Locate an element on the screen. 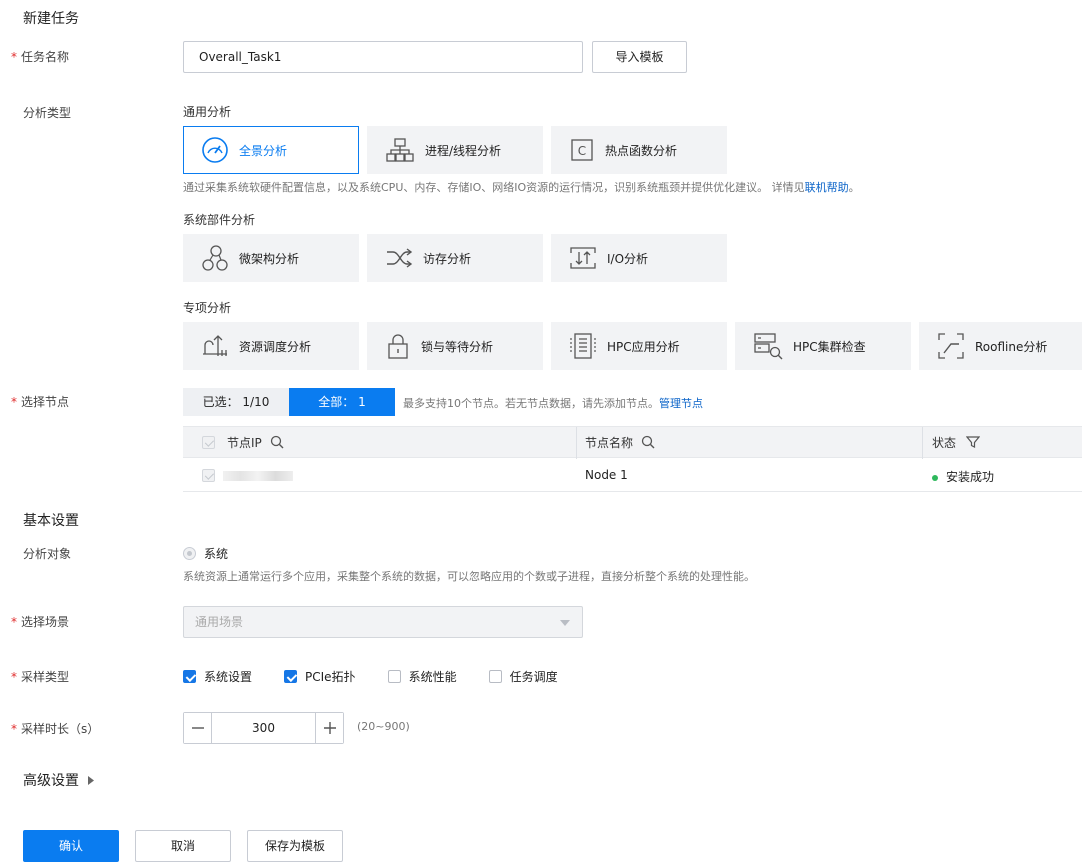 The image size is (1082, 866). node-table-header: 节点IP 节点名称 状态 is located at coordinates (632, 442).